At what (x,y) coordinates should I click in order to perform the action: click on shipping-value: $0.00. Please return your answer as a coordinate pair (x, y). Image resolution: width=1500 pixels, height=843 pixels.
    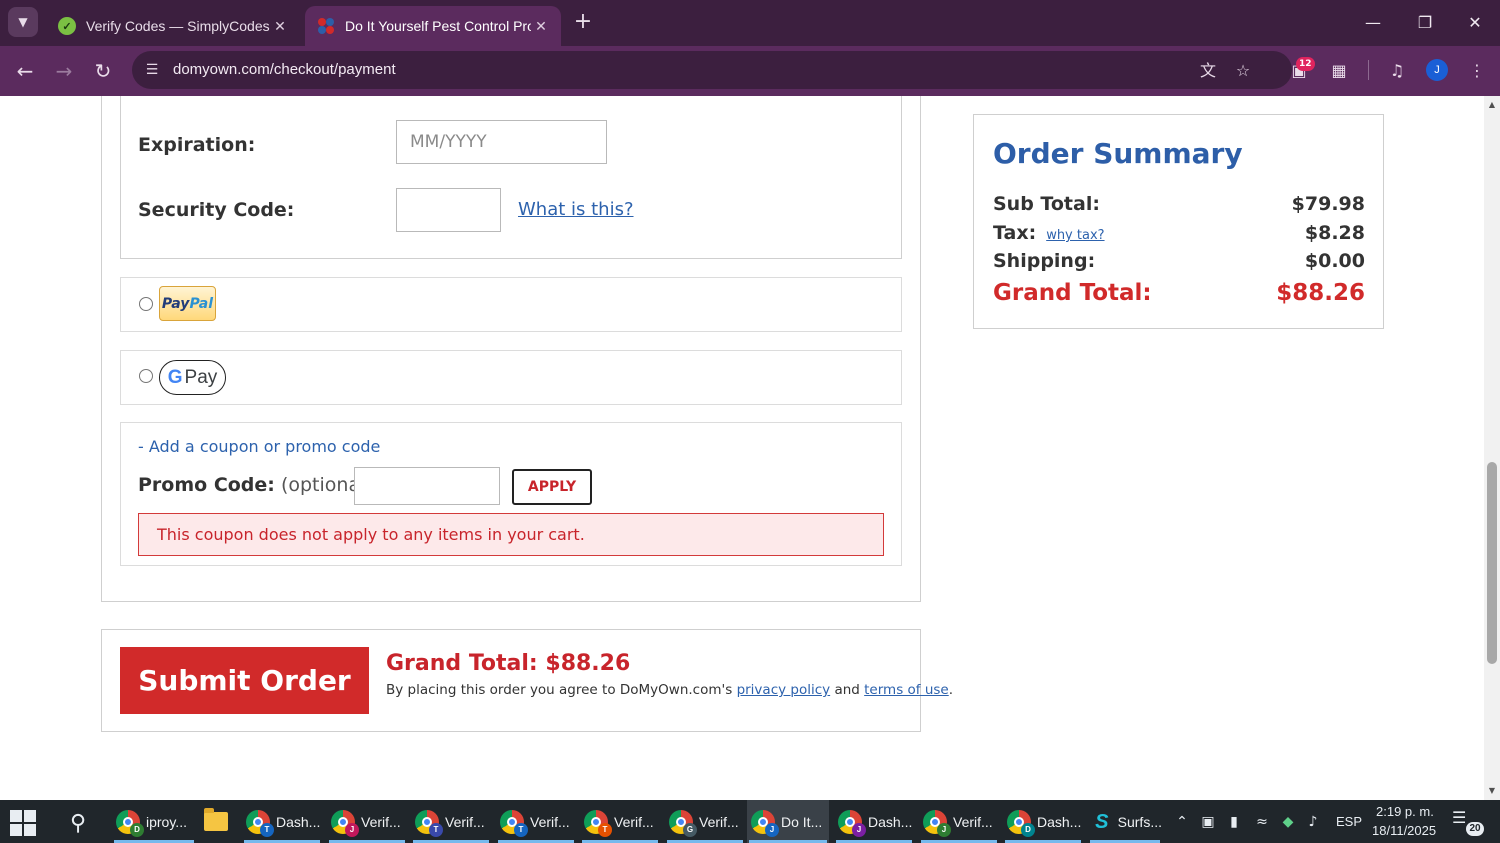
    Looking at the image, I should click on (1334, 261).